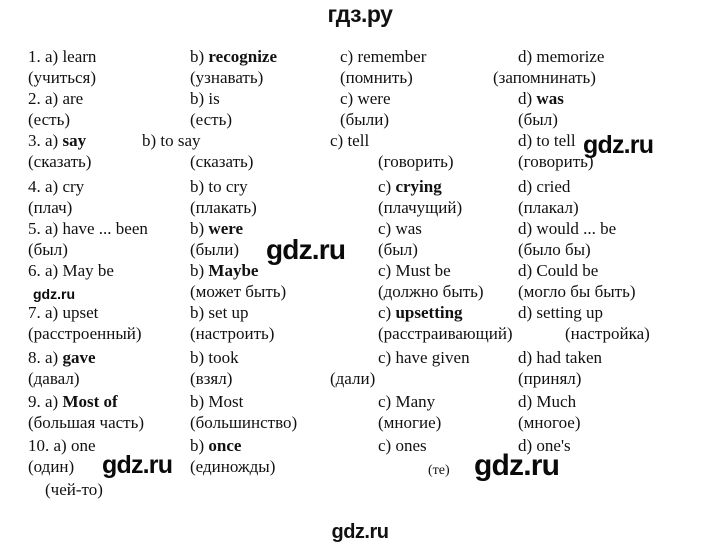  I want to click on translation-7a: (расстроенный), so click(85, 333).